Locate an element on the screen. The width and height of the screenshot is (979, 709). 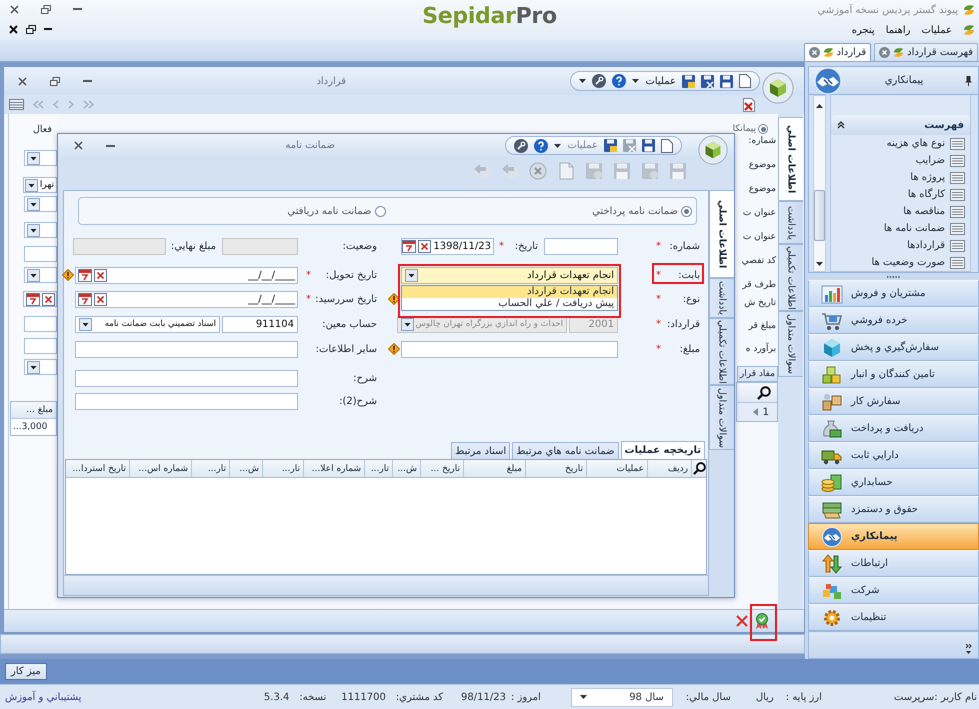
menu-item: راهنما is located at coordinates (898, 30).